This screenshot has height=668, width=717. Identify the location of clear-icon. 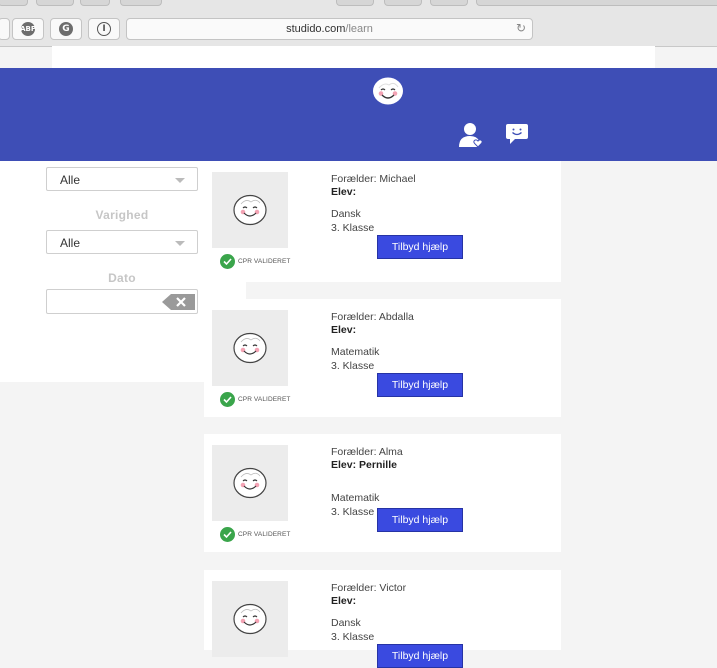
(178, 302).